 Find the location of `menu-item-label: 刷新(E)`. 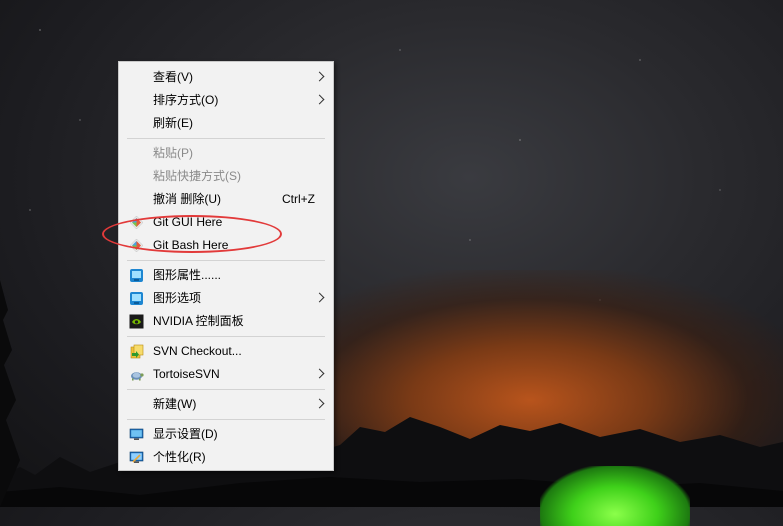

menu-item-label: 刷新(E) is located at coordinates (173, 123).